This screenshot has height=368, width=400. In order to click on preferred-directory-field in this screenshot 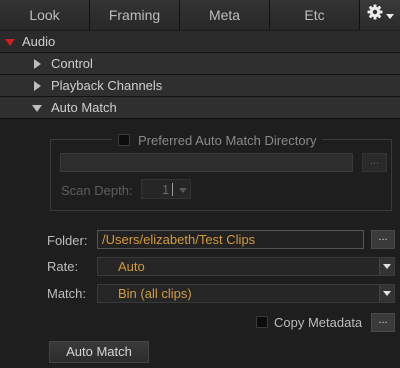, I will do `click(206, 162)`.